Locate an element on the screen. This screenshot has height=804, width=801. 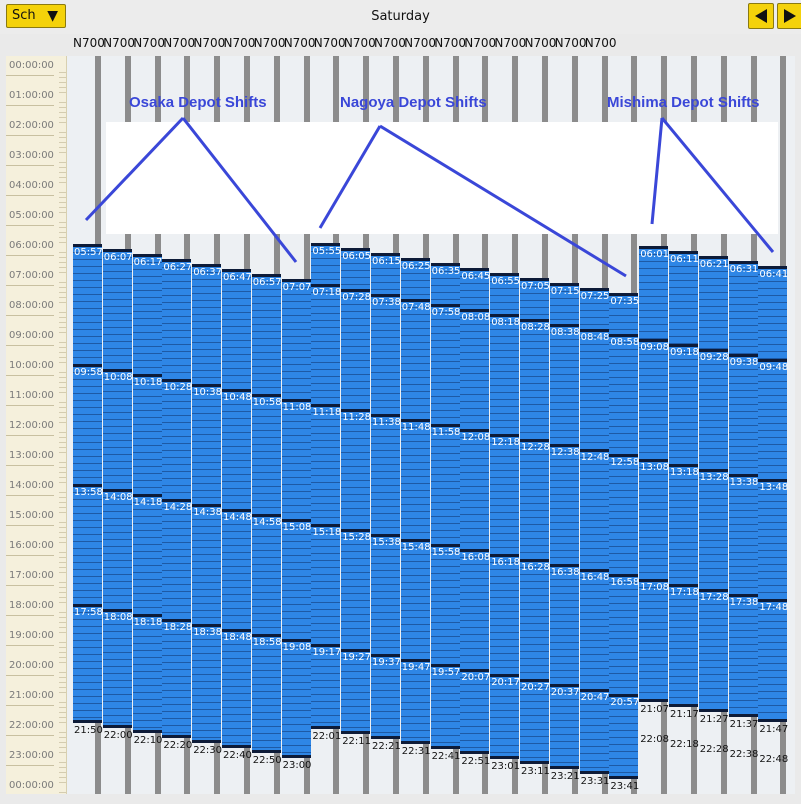
osaka-pointer-left is located at coordinates (134, 169).